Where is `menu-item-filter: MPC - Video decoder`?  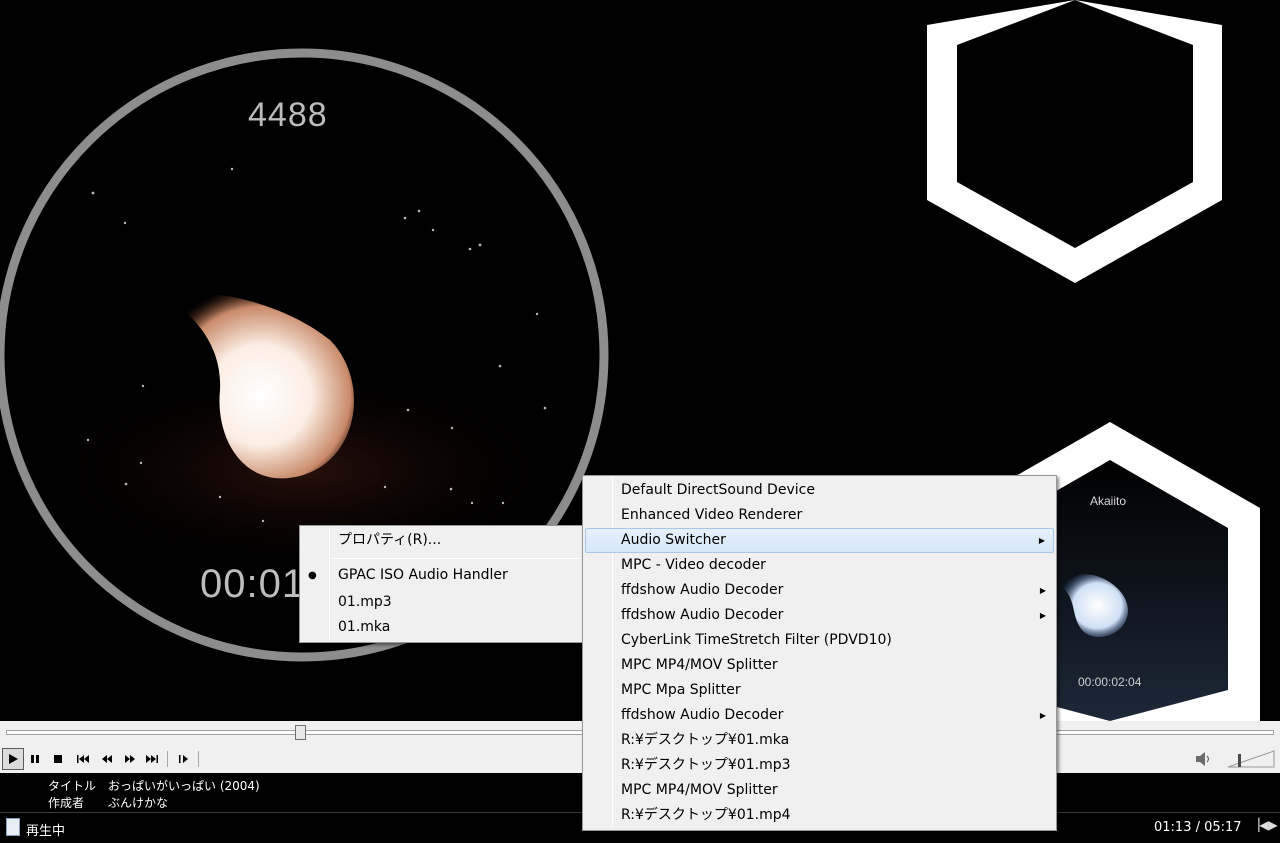
menu-item-filter: MPC - Video decoder is located at coordinates (819, 565).